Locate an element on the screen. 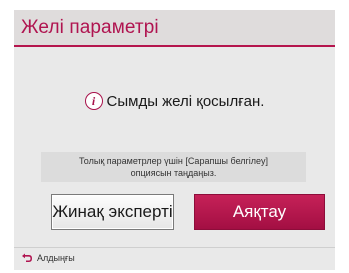 The image size is (349, 273). status-message-text: Сымды желі қосылған. is located at coordinates (185, 101).